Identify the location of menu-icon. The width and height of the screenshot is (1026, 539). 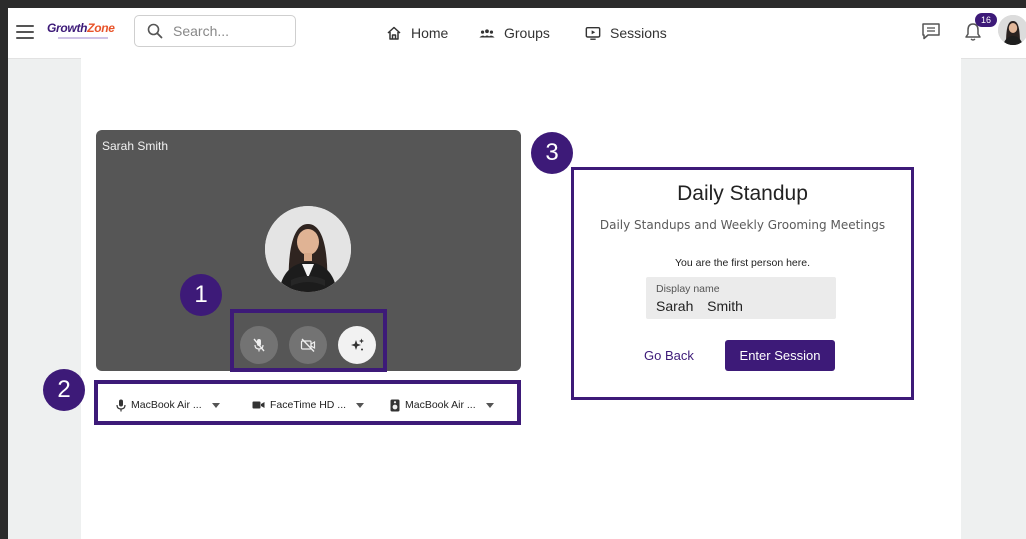
(25, 32).